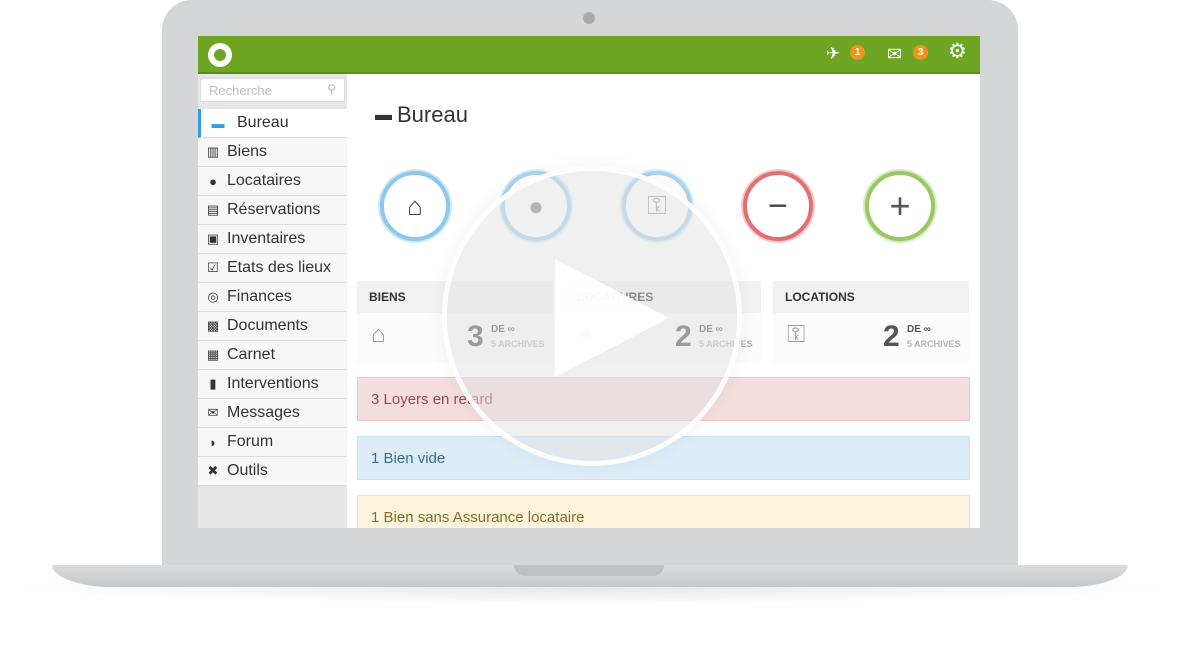 The width and height of the screenshot is (1180, 658). I want to click on home-button: ⌂, so click(415, 206).